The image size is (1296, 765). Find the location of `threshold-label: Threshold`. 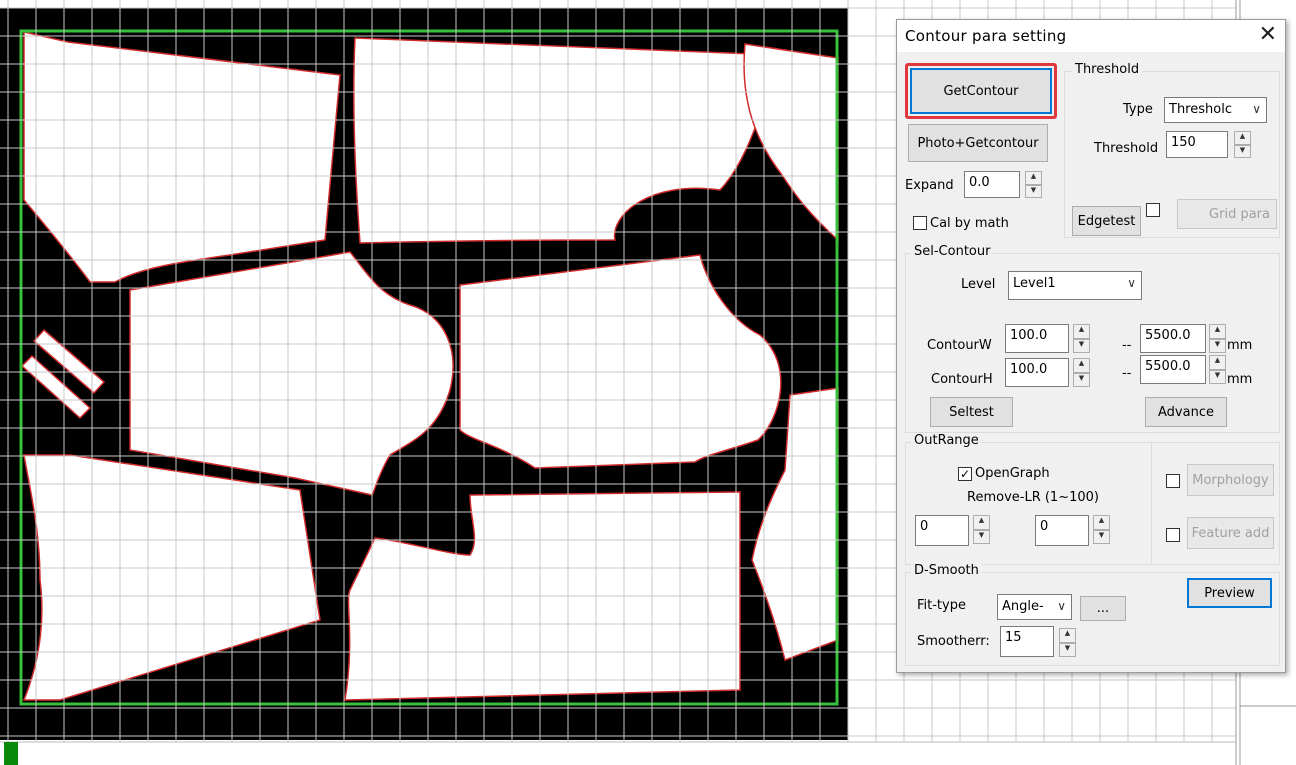

threshold-label: Threshold is located at coordinates (1126, 148).